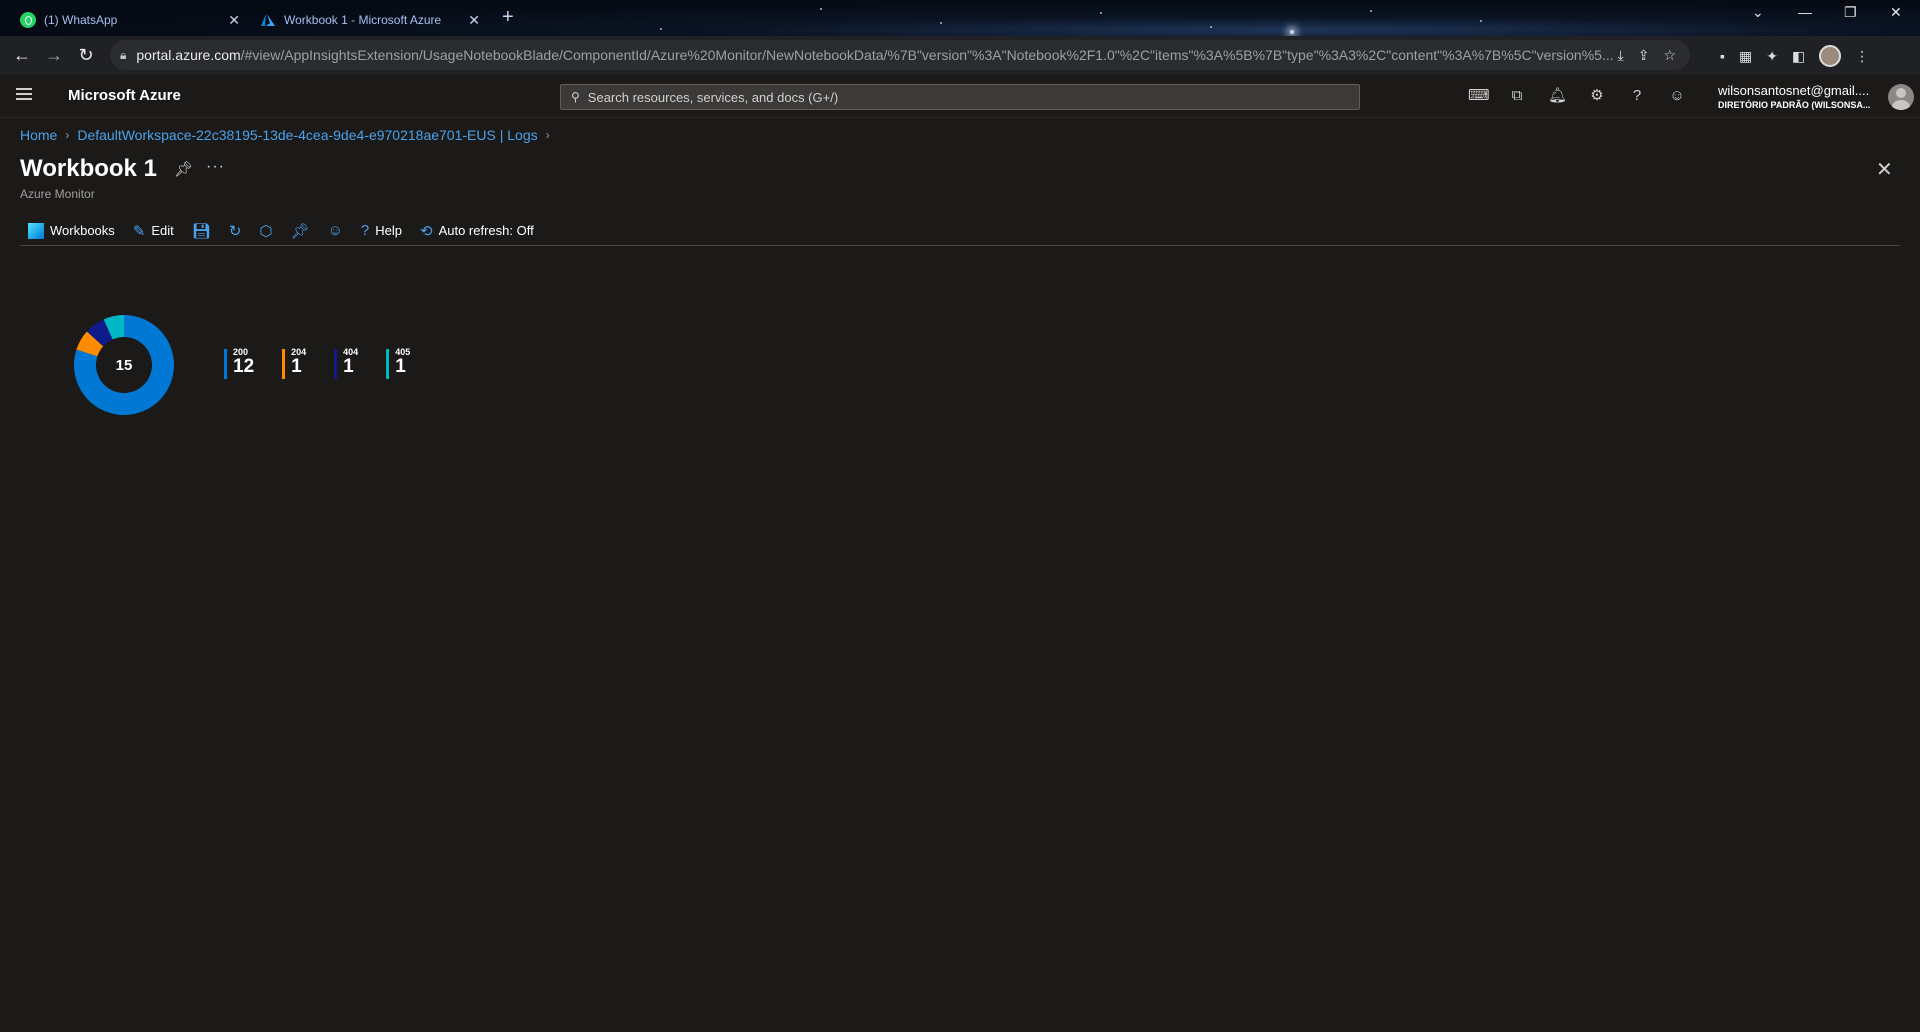  I want to click on browser-menu-icon: ⋮, so click(1862, 56).